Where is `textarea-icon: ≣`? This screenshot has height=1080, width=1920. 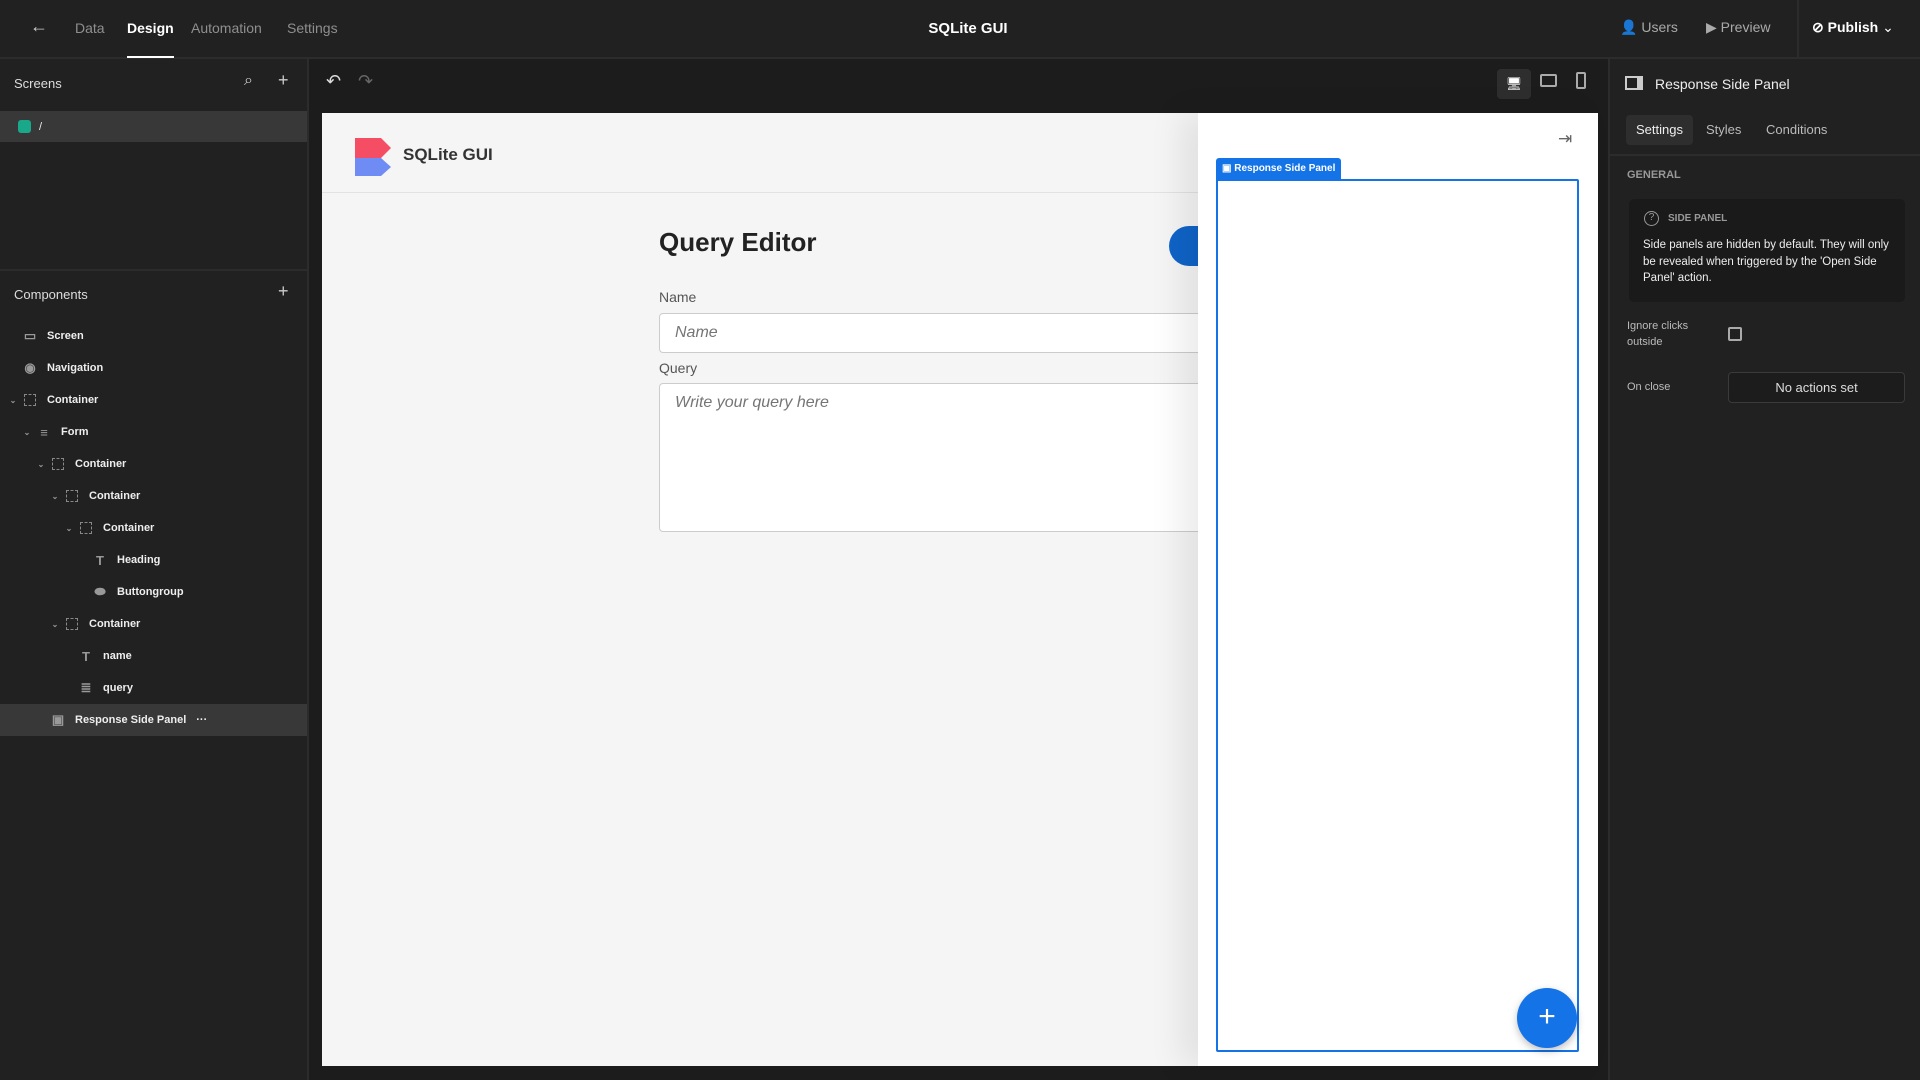
textarea-icon: ≣ is located at coordinates (86, 687).